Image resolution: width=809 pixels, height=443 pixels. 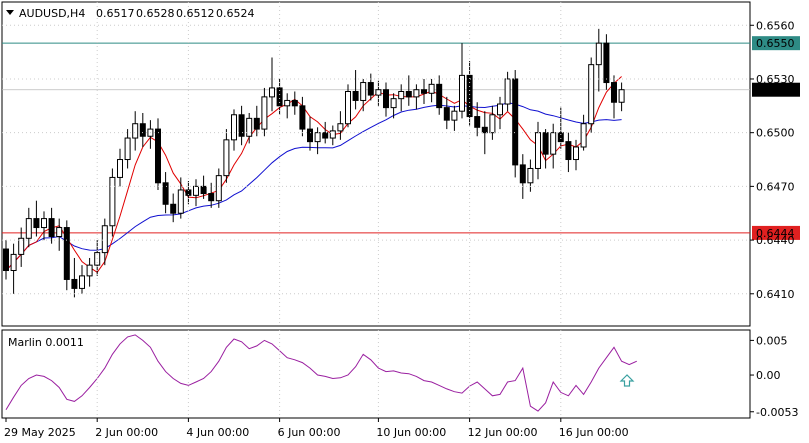 What do you see at coordinates (775, 25) in the screenshot?
I see `price-tick-label: 0.6560` at bounding box center [775, 25].